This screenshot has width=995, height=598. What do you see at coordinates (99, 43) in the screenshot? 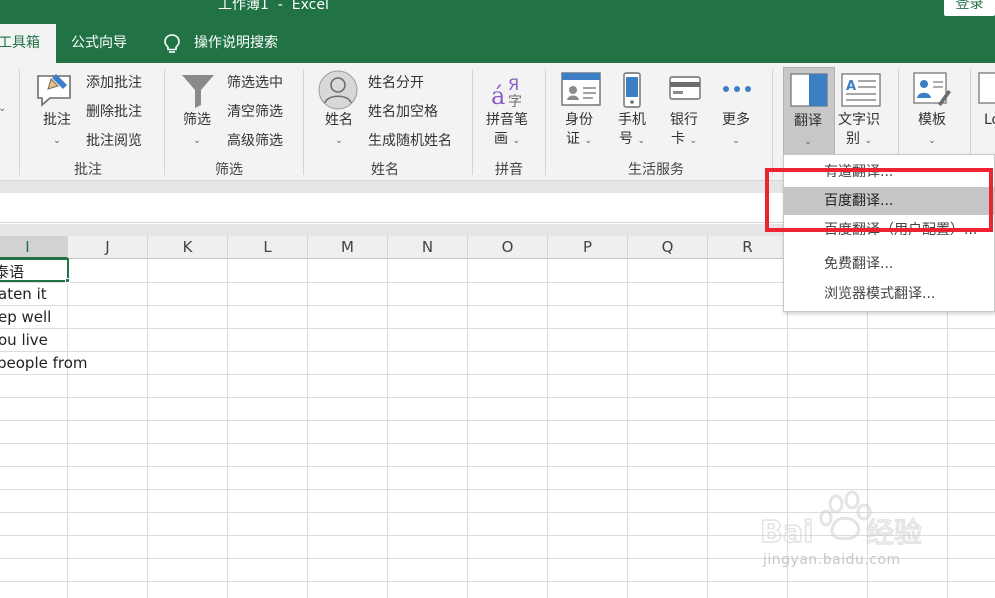
I see `tab-formula-wizard: 公式向导` at bounding box center [99, 43].